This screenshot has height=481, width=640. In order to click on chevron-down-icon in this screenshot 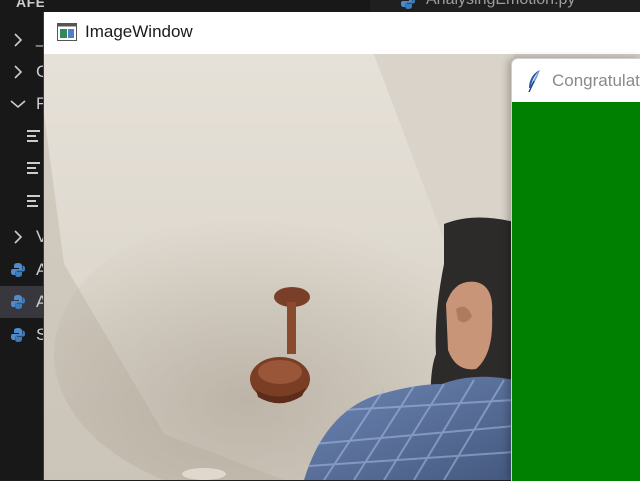, I will do `click(18, 104)`.